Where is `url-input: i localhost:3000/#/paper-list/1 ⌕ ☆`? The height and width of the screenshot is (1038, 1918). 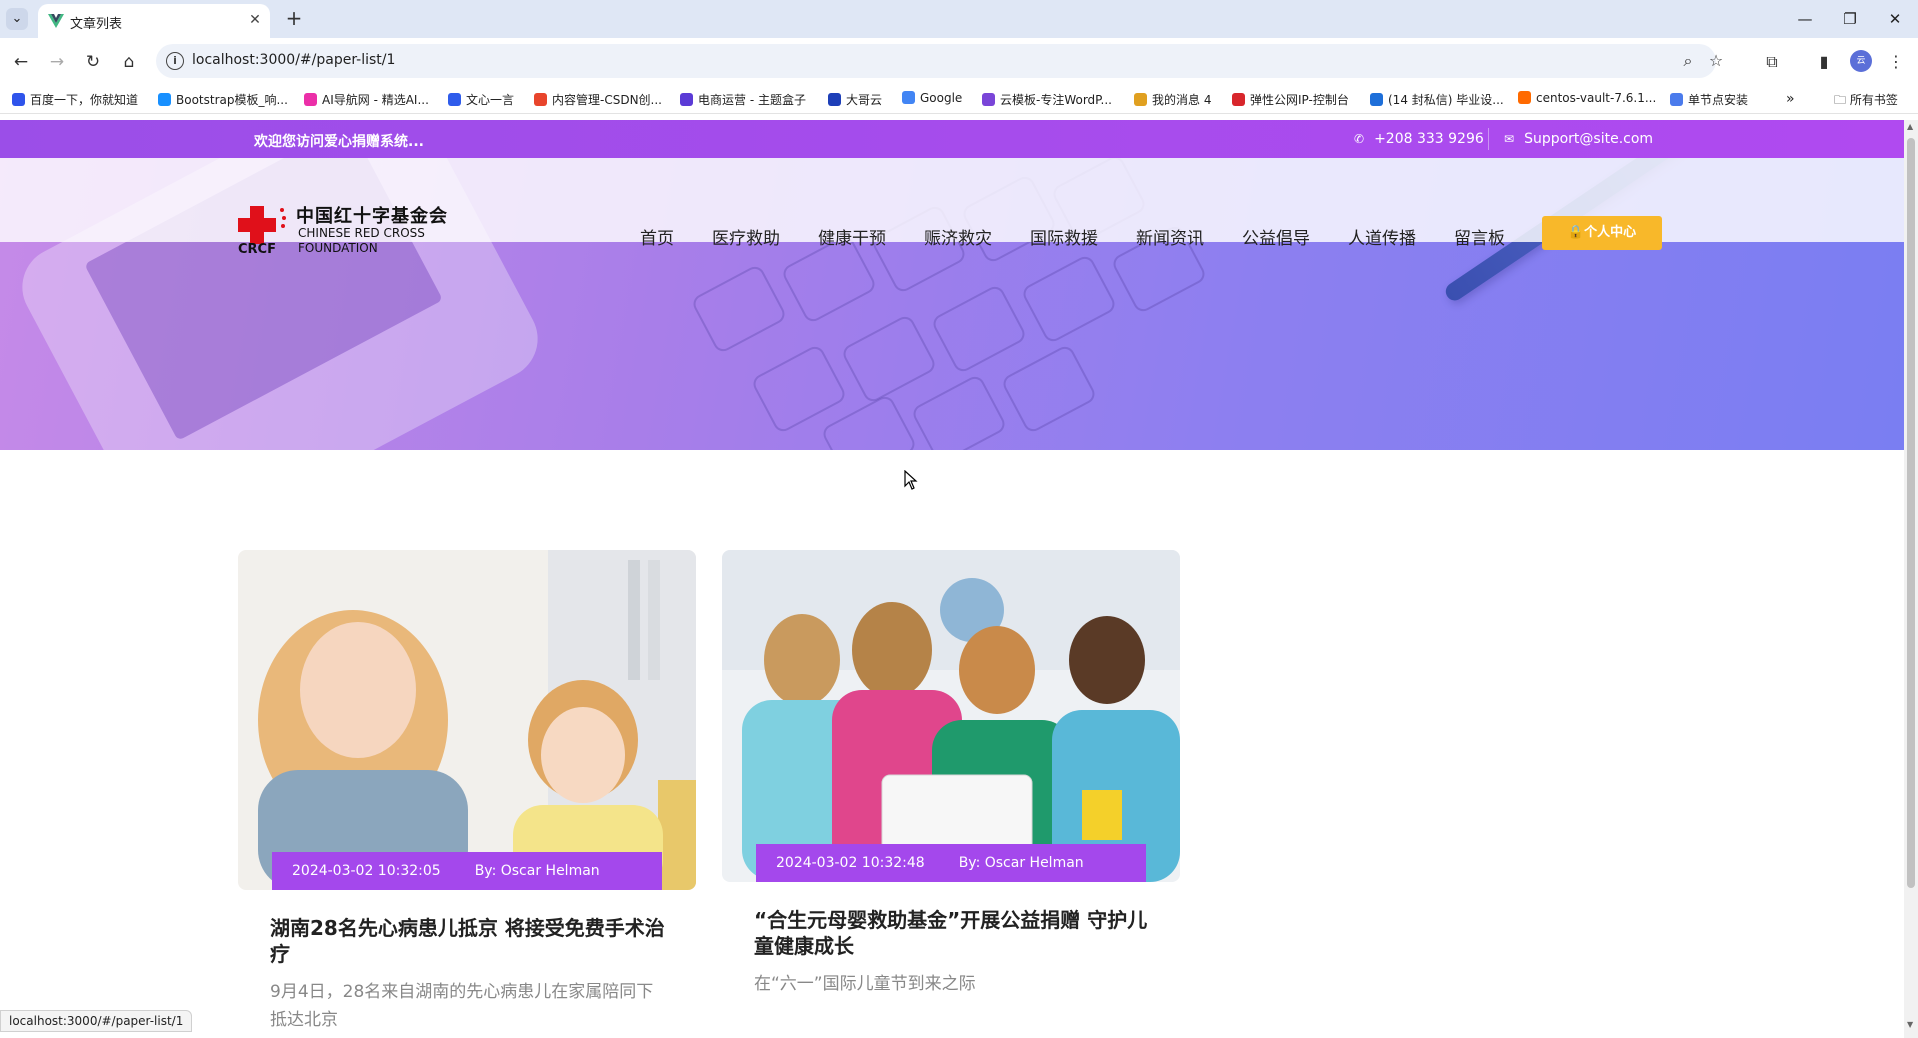 url-input: i localhost:3000/#/paper-list/1 ⌕ ☆ is located at coordinates (939, 61).